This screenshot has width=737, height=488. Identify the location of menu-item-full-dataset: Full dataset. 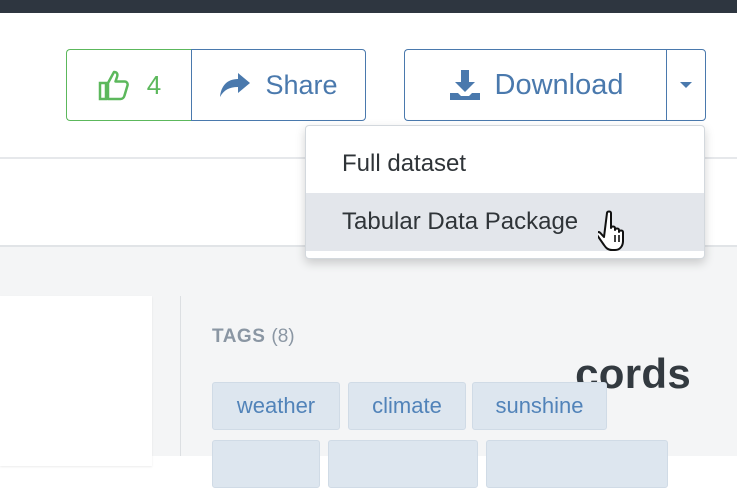
(505, 164).